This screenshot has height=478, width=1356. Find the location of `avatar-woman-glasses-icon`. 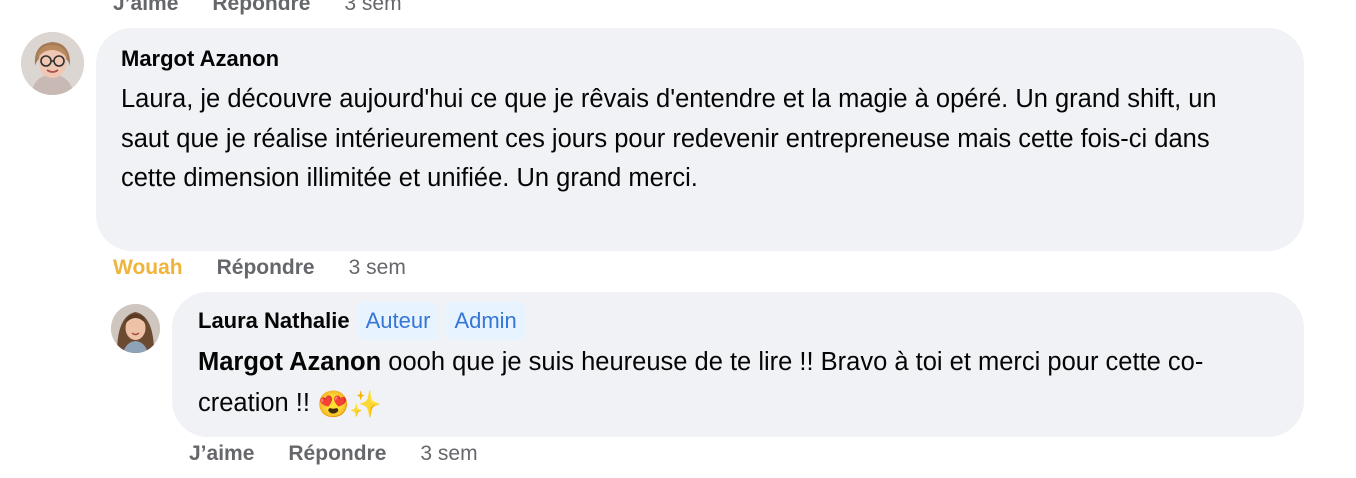

avatar-woman-glasses-icon is located at coordinates (52, 63).